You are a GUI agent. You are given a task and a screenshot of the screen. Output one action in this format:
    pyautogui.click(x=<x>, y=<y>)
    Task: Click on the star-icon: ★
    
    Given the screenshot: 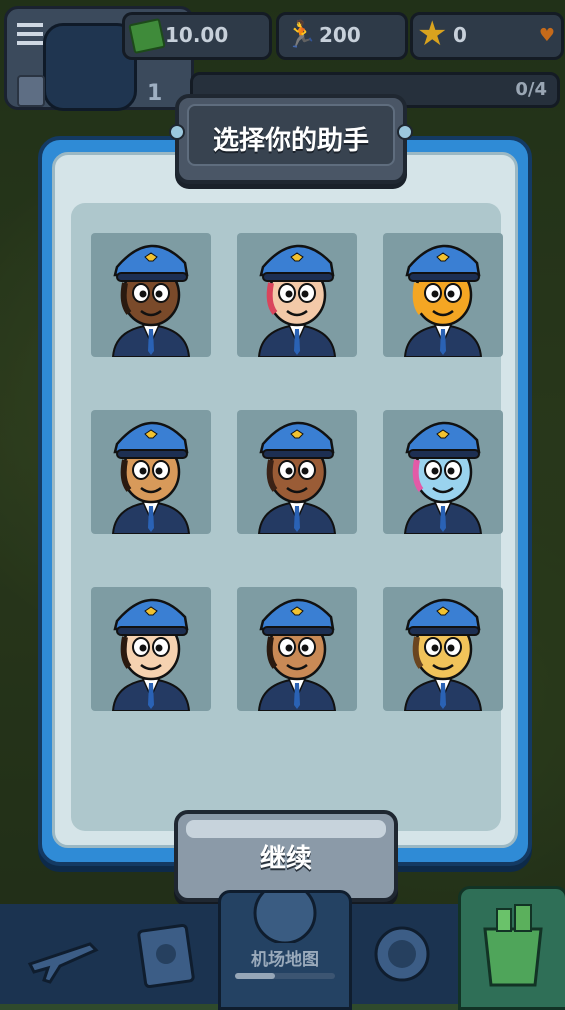 What is the action you would take?
    pyautogui.click(x=432, y=34)
    